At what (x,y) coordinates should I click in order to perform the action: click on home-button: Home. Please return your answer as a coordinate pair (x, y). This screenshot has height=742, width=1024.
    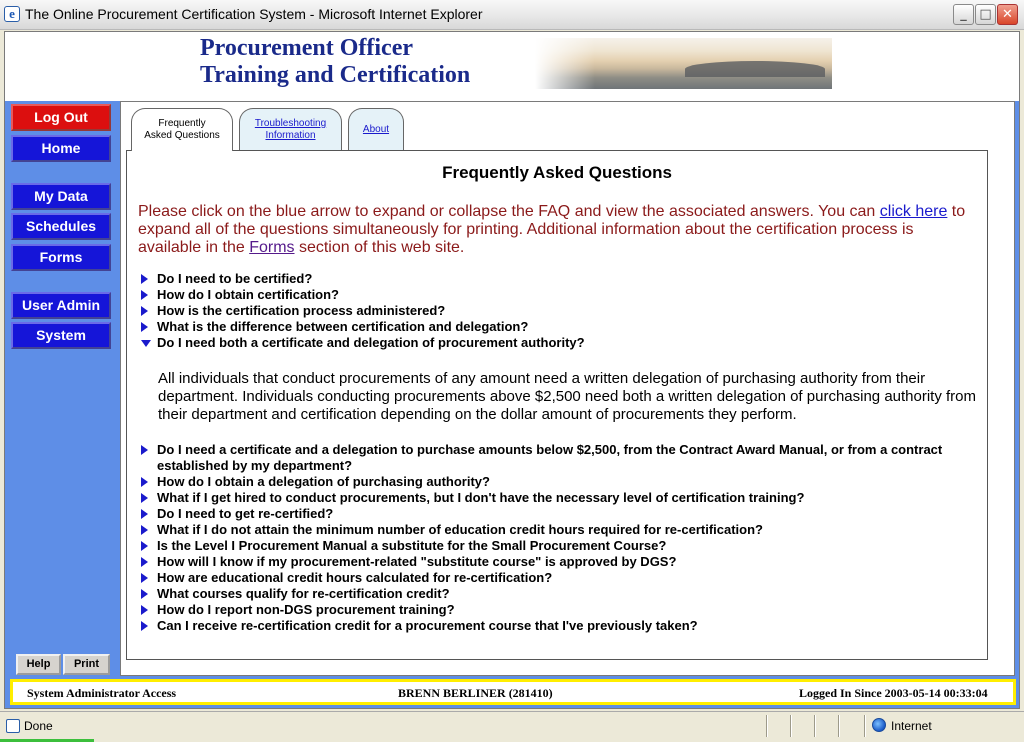
    Looking at the image, I should click on (61, 148).